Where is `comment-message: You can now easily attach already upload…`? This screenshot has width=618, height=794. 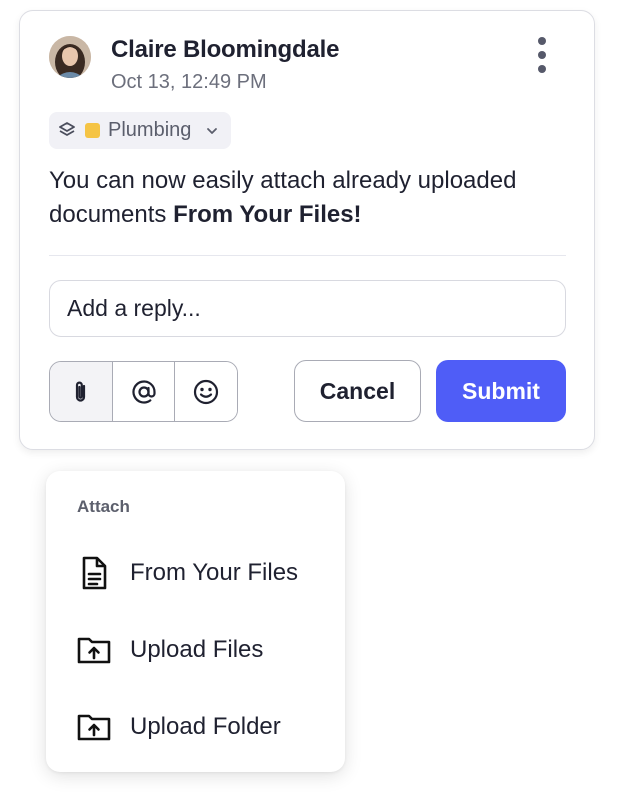 comment-message: You can now easily attach already upload… is located at coordinates (309, 198).